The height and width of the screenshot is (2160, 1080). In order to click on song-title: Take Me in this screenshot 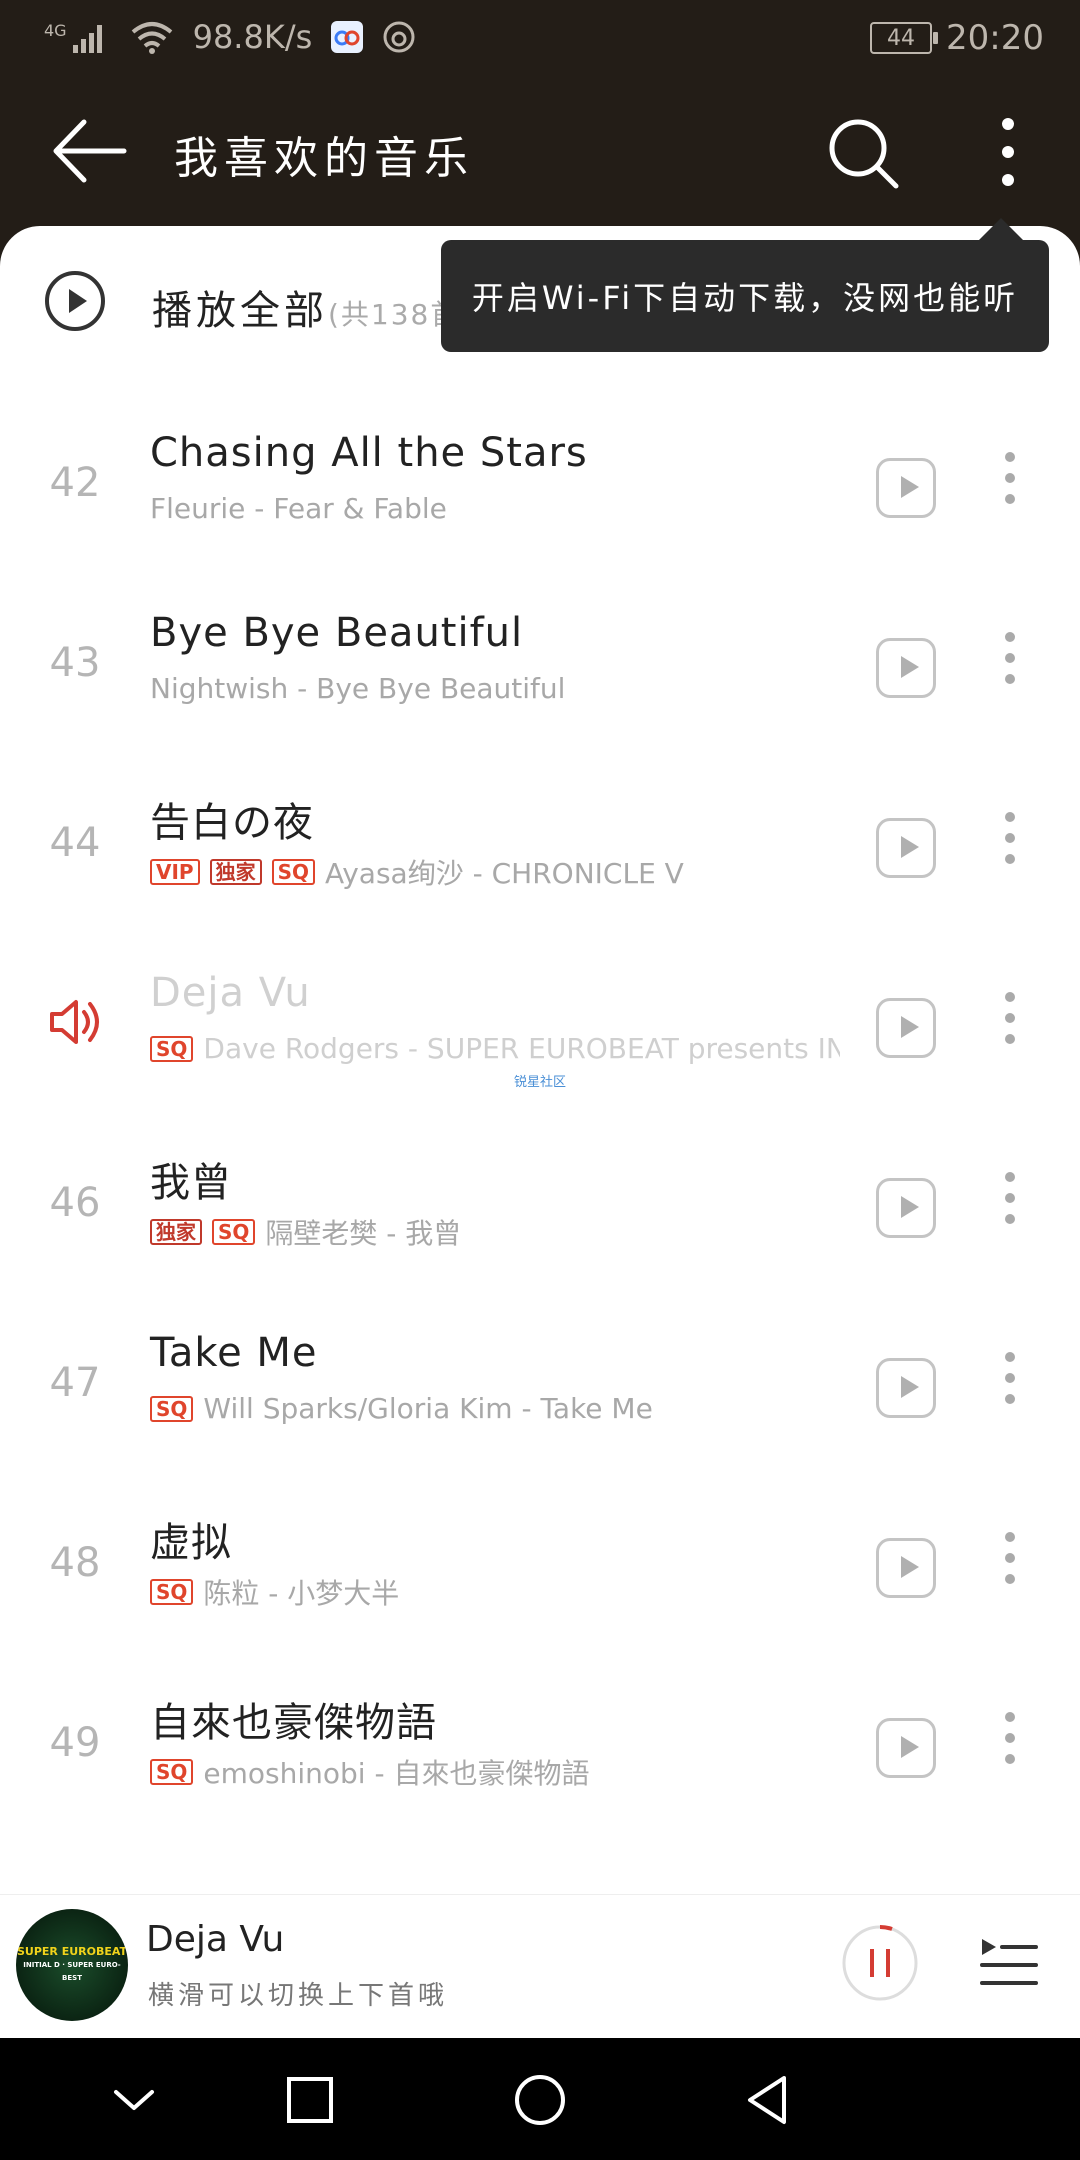, I will do `click(234, 1353)`.